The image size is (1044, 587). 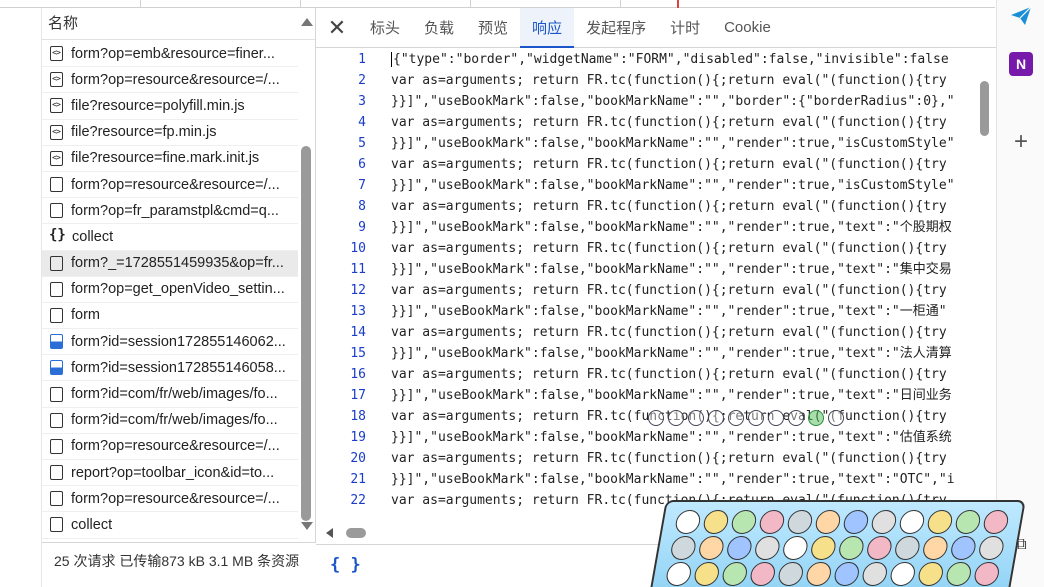 I want to click on request-row: file?resource=fp.min.js, so click(x=170, y=133).